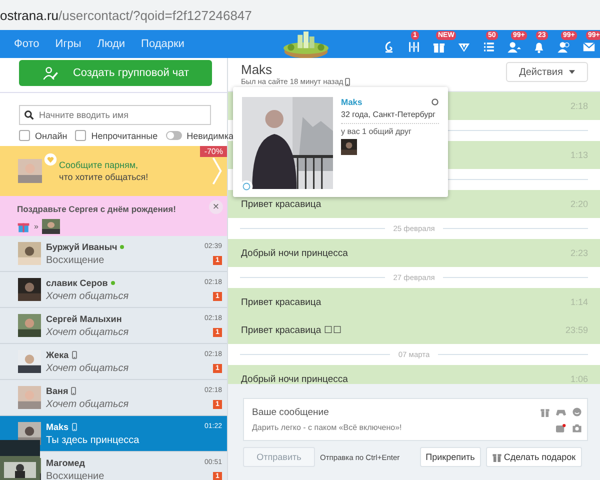  What do you see at coordinates (534, 457) in the screenshot?
I see `make-gift-button: Сделать подарок` at bounding box center [534, 457].